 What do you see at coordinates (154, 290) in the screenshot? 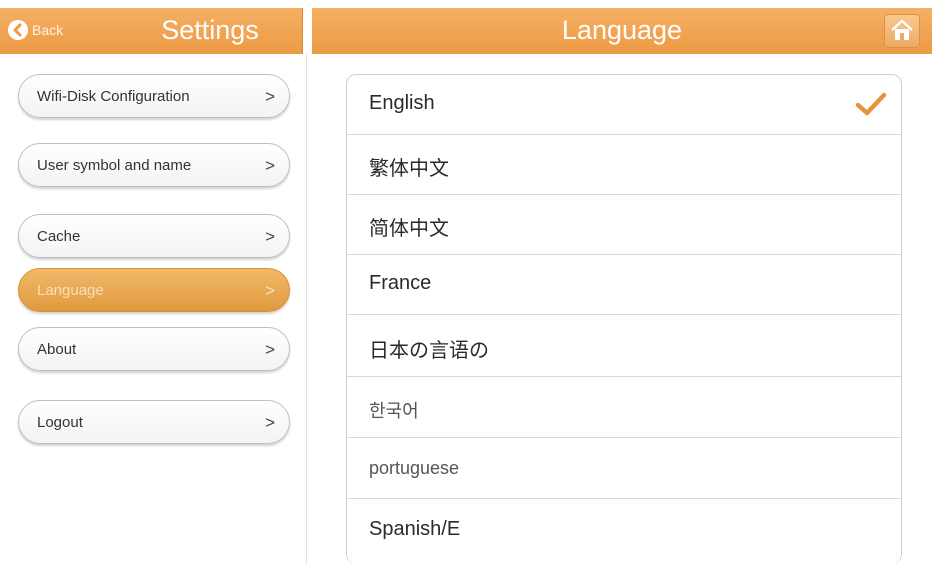
I see `sidebar-item-language: Language >` at bounding box center [154, 290].